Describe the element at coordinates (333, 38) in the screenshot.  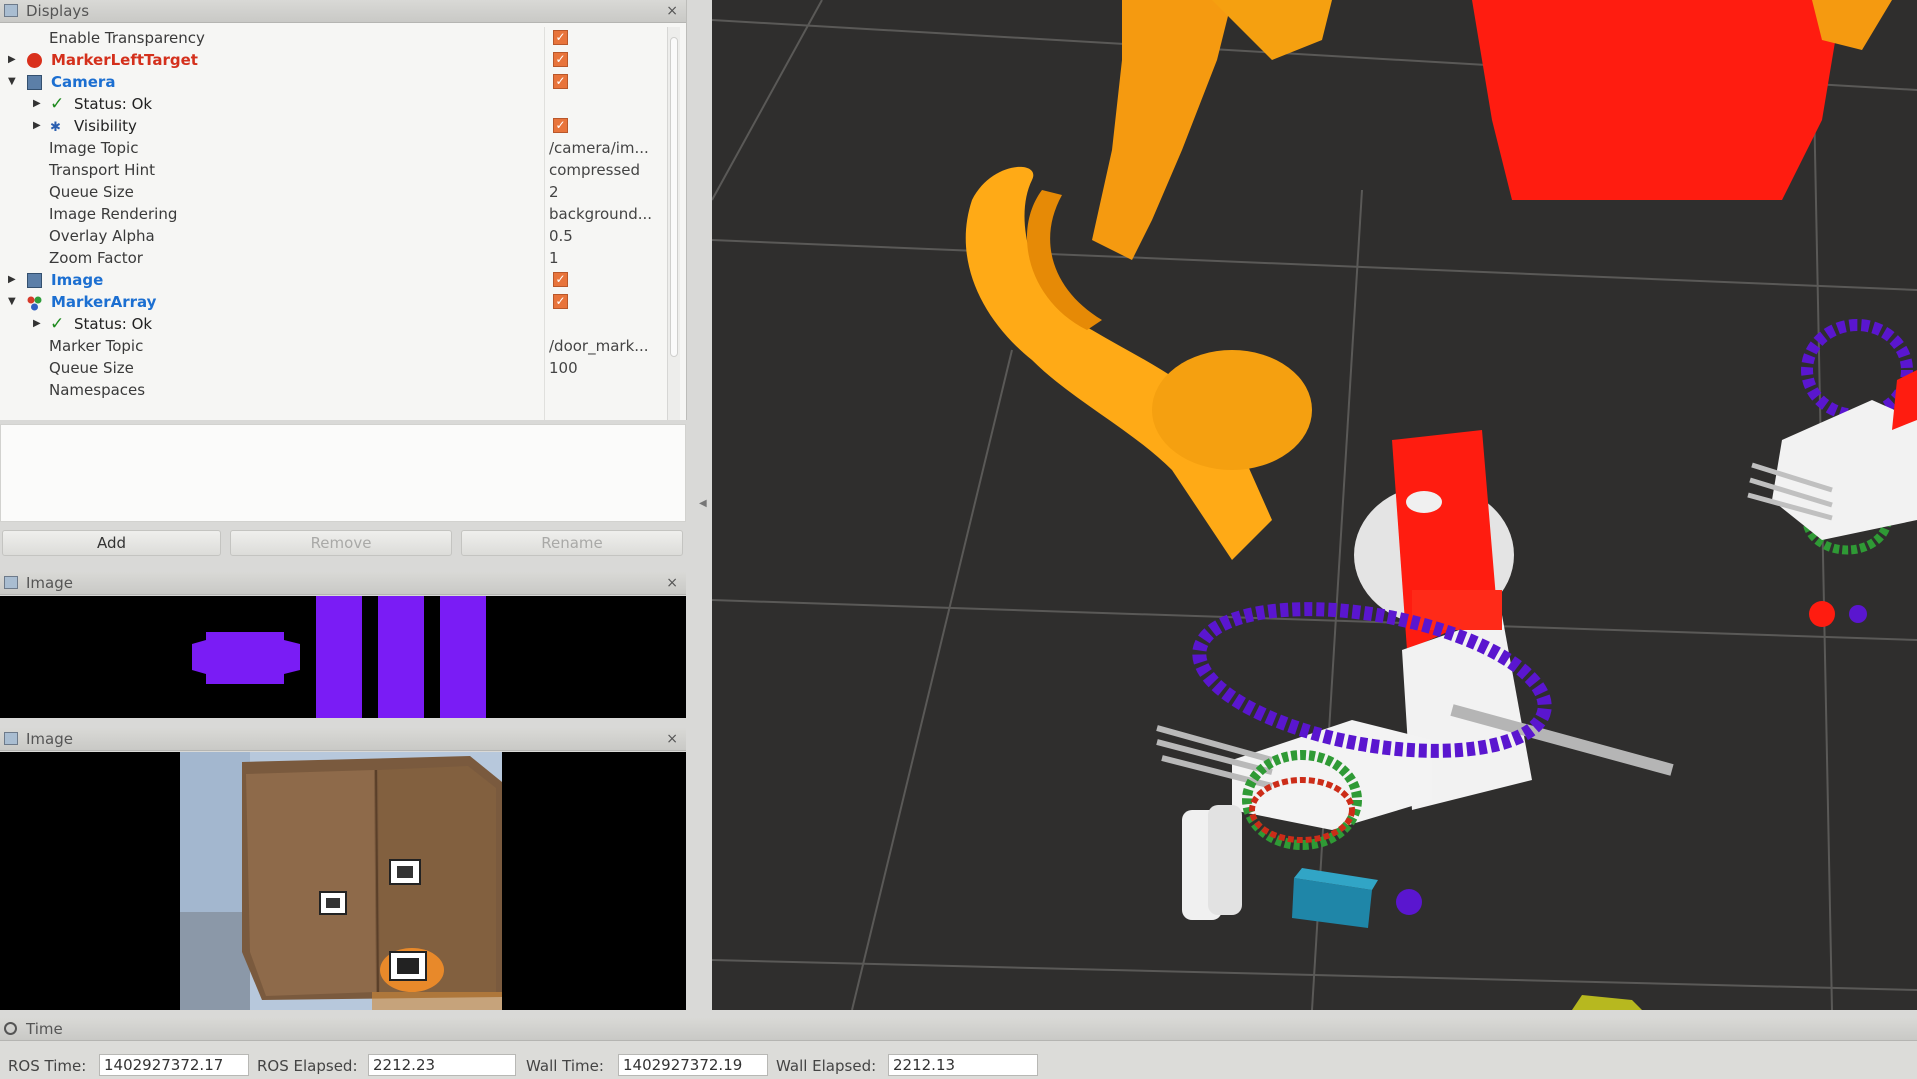
I see `tree-row-enable-transparency: Enable Transparency ✓` at that location.